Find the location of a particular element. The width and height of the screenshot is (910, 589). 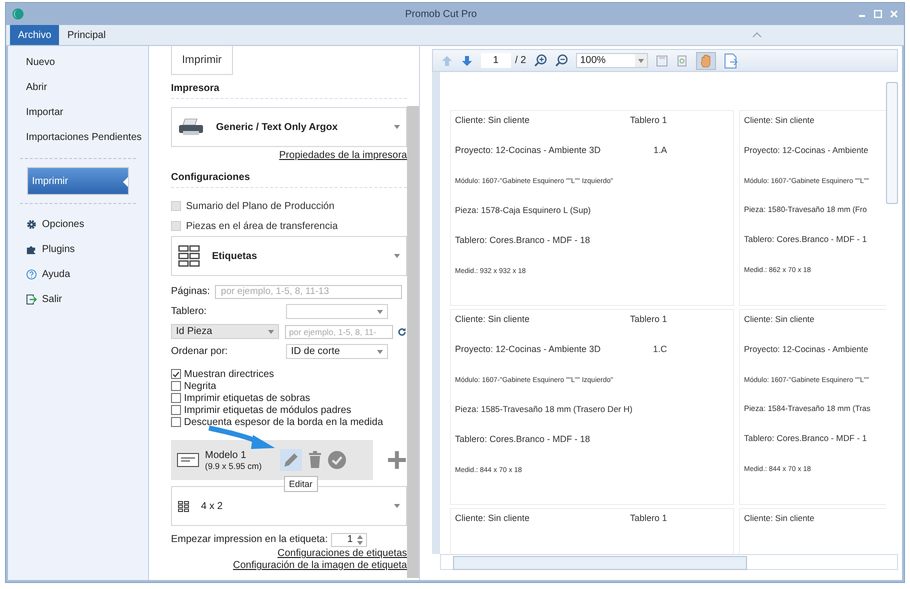

option-checkbox: Imprimir etiquetas de módulos padres is located at coordinates (289, 410).